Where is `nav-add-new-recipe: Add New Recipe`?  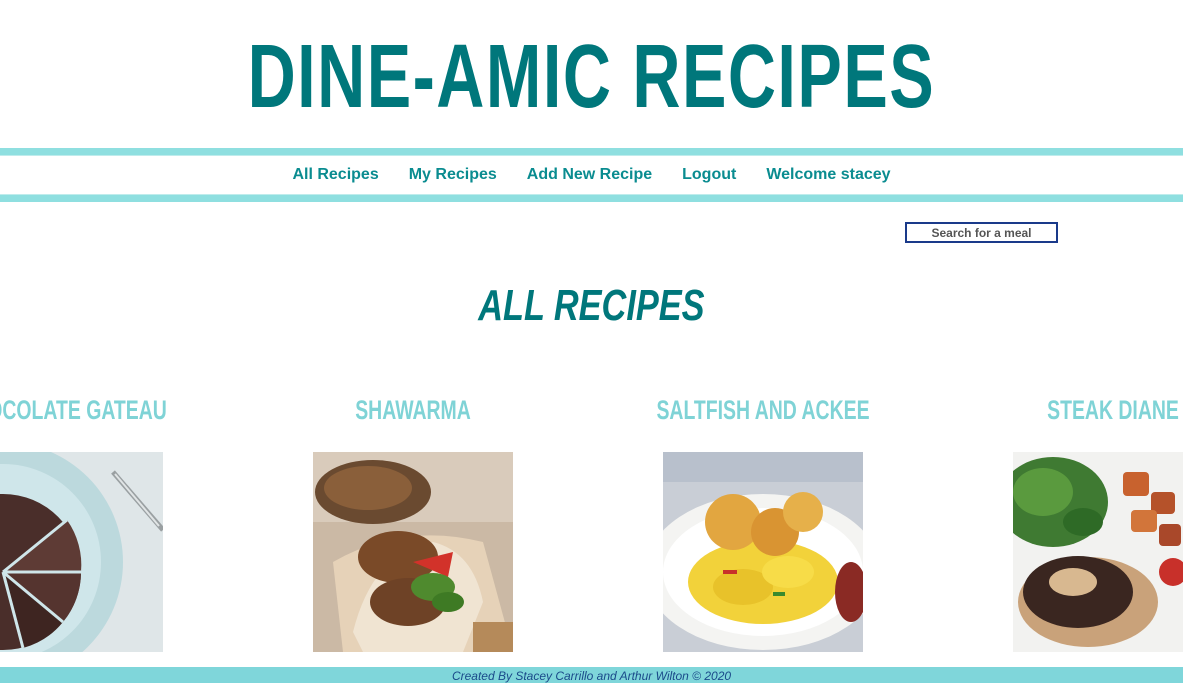 nav-add-new-recipe: Add New Recipe is located at coordinates (589, 175).